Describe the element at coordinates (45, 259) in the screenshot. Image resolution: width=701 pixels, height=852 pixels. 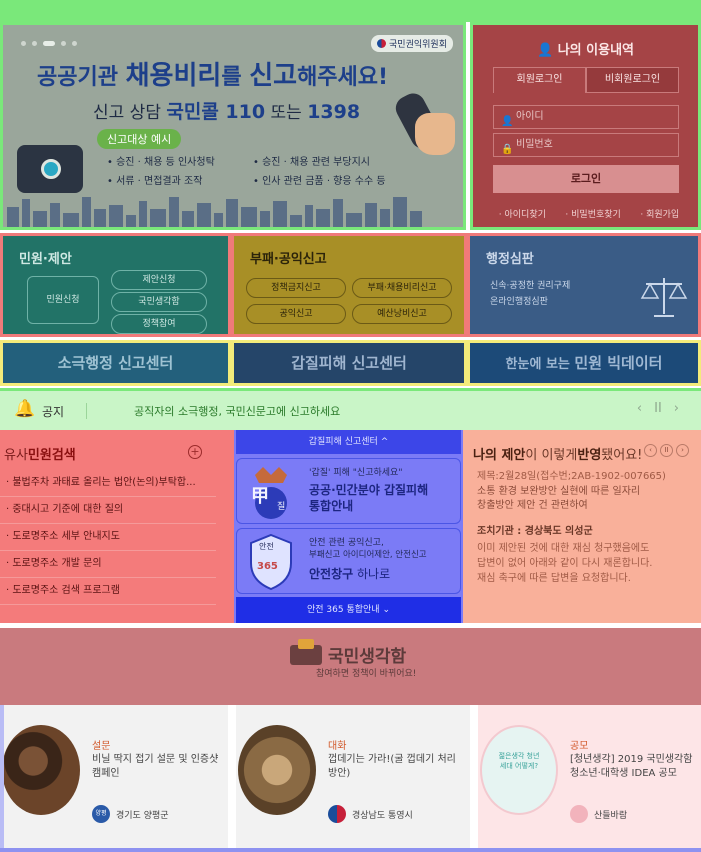
I see `panel-title: 민원·제안` at that location.